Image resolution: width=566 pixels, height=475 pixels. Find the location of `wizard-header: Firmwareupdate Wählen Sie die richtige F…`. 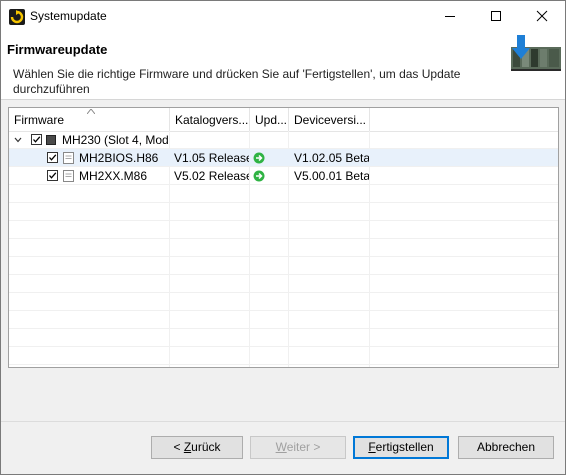

wizard-header: Firmwareupdate Wählen Sie die richtige F… is located at coordinates (283, 65).